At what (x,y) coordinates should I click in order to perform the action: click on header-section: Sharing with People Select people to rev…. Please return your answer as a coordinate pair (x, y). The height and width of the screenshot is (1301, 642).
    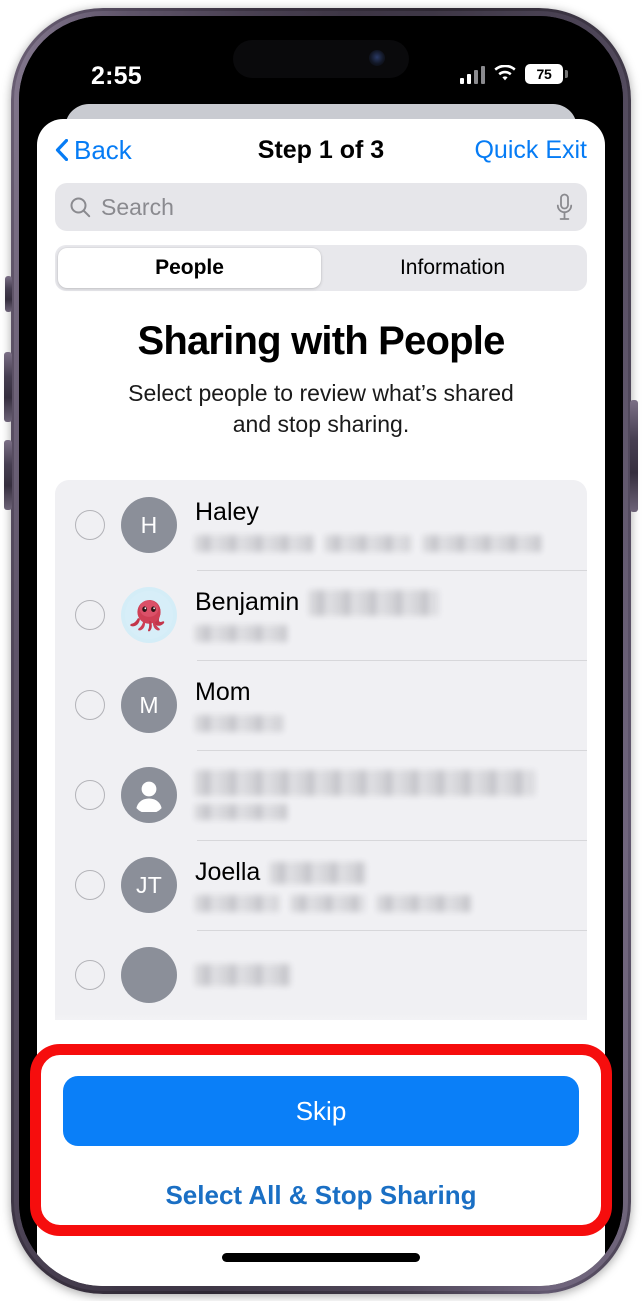
    Looking at the image, I should click on (321, 365).